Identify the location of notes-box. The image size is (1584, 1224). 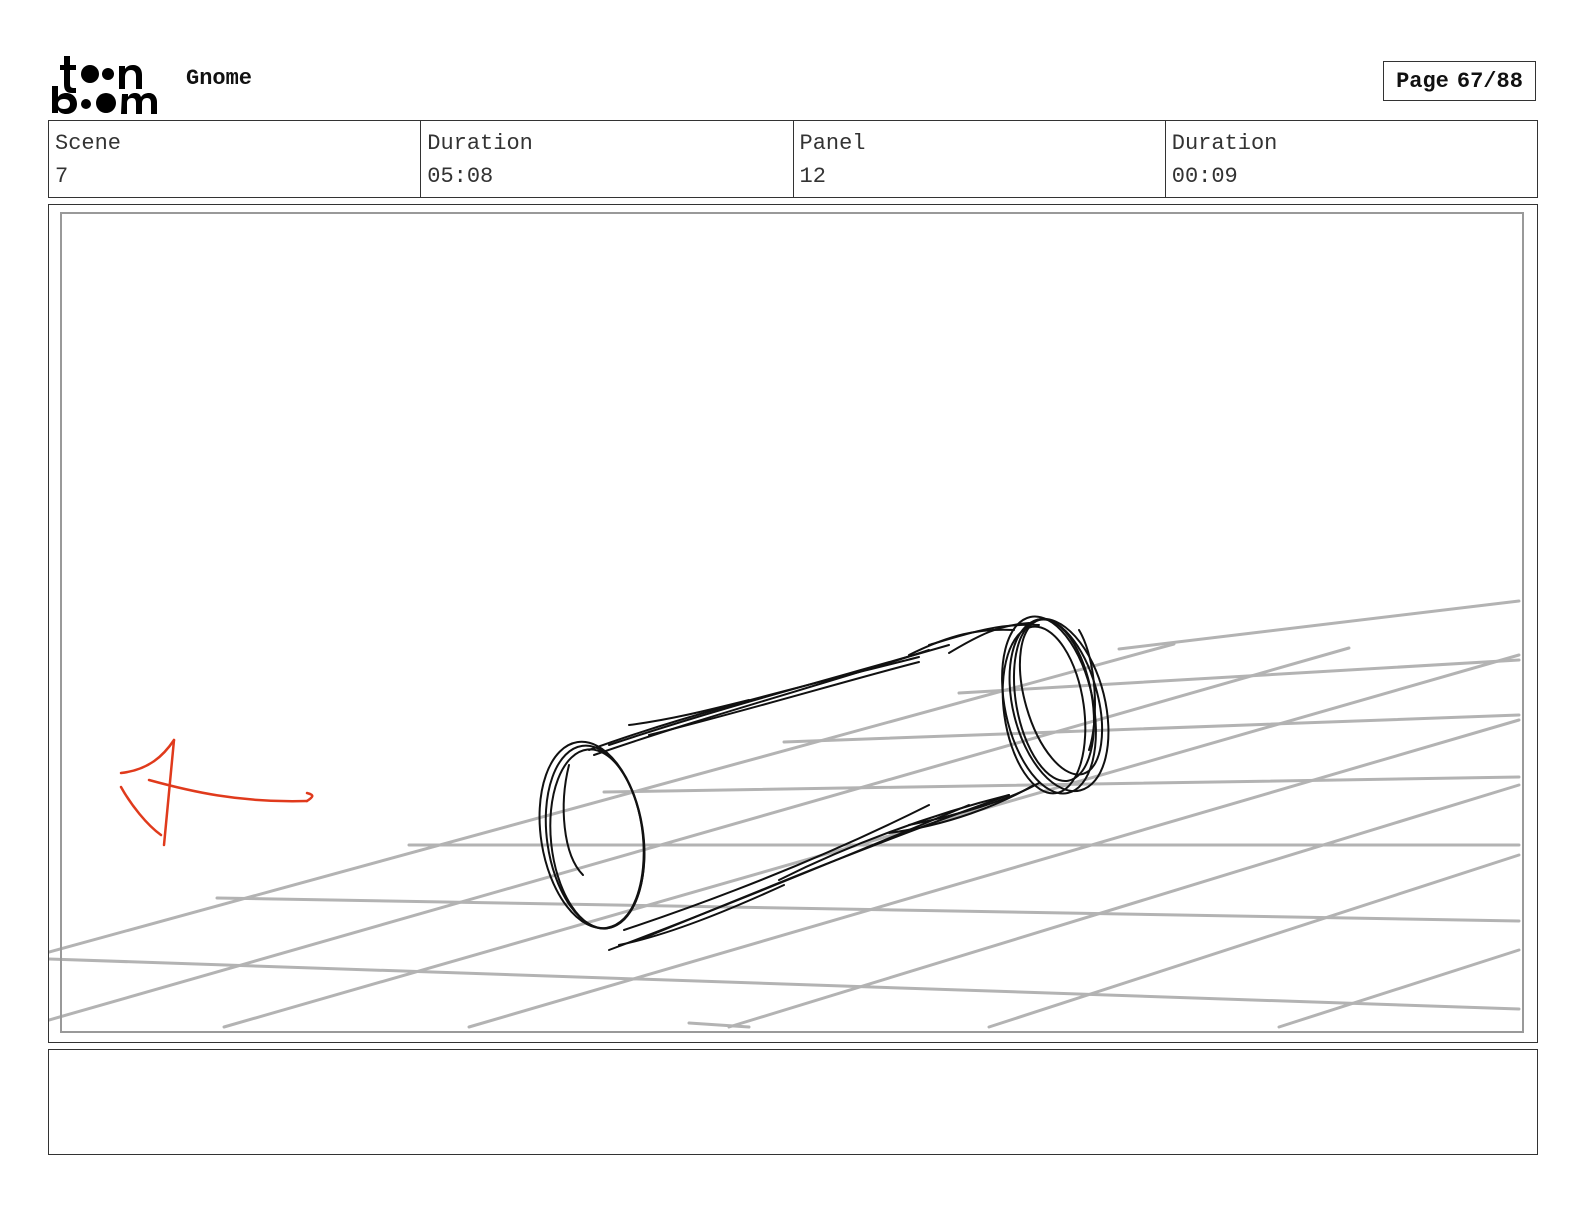
(793, 1102).